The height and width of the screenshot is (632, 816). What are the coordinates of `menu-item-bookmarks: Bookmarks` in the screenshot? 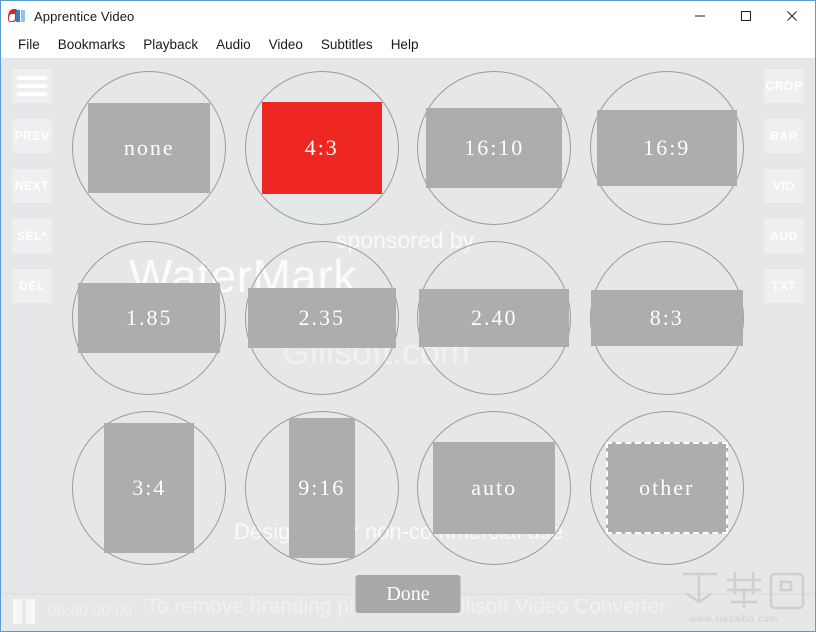 It's located at (92, 44).